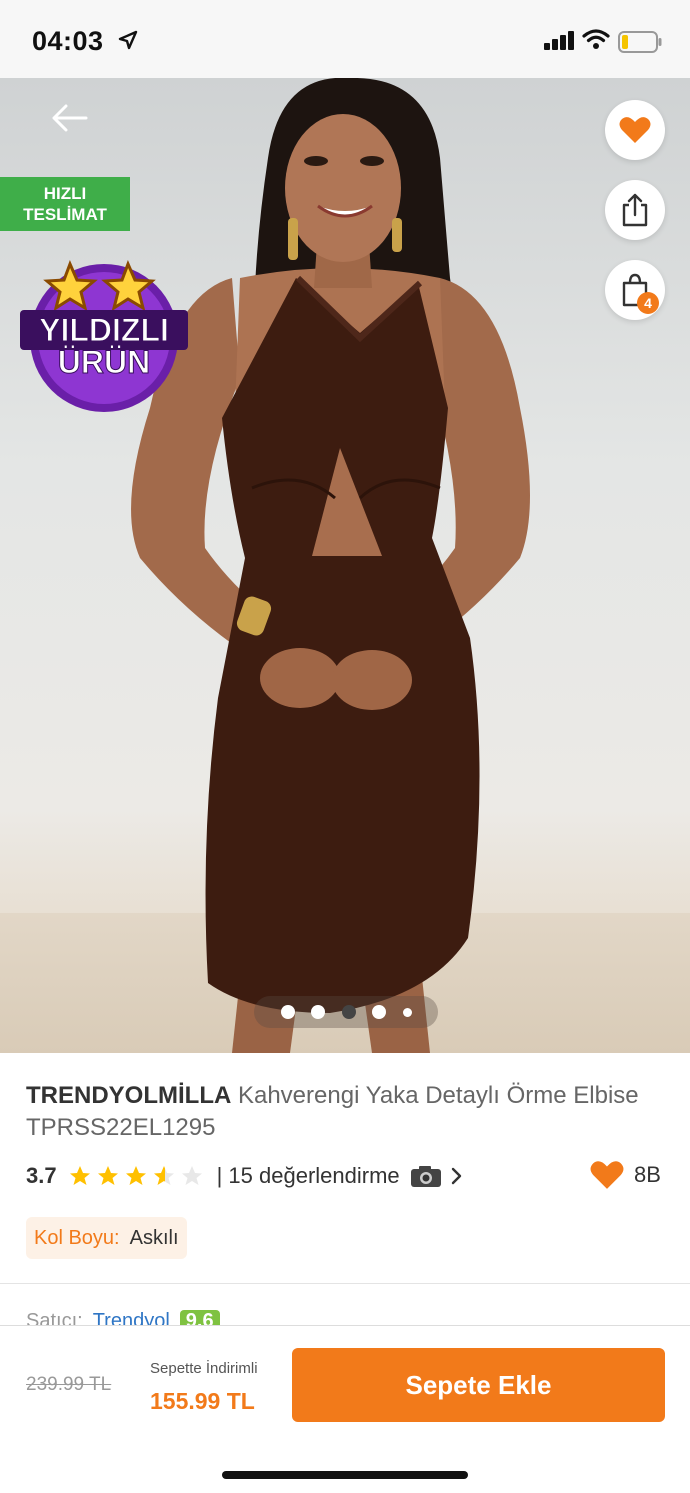 The height and width of the screenshot is (1493, 690). Describe the element at coordinates (625, 1175) in the screenshot. I see `favorite-count: 8B` at that location.